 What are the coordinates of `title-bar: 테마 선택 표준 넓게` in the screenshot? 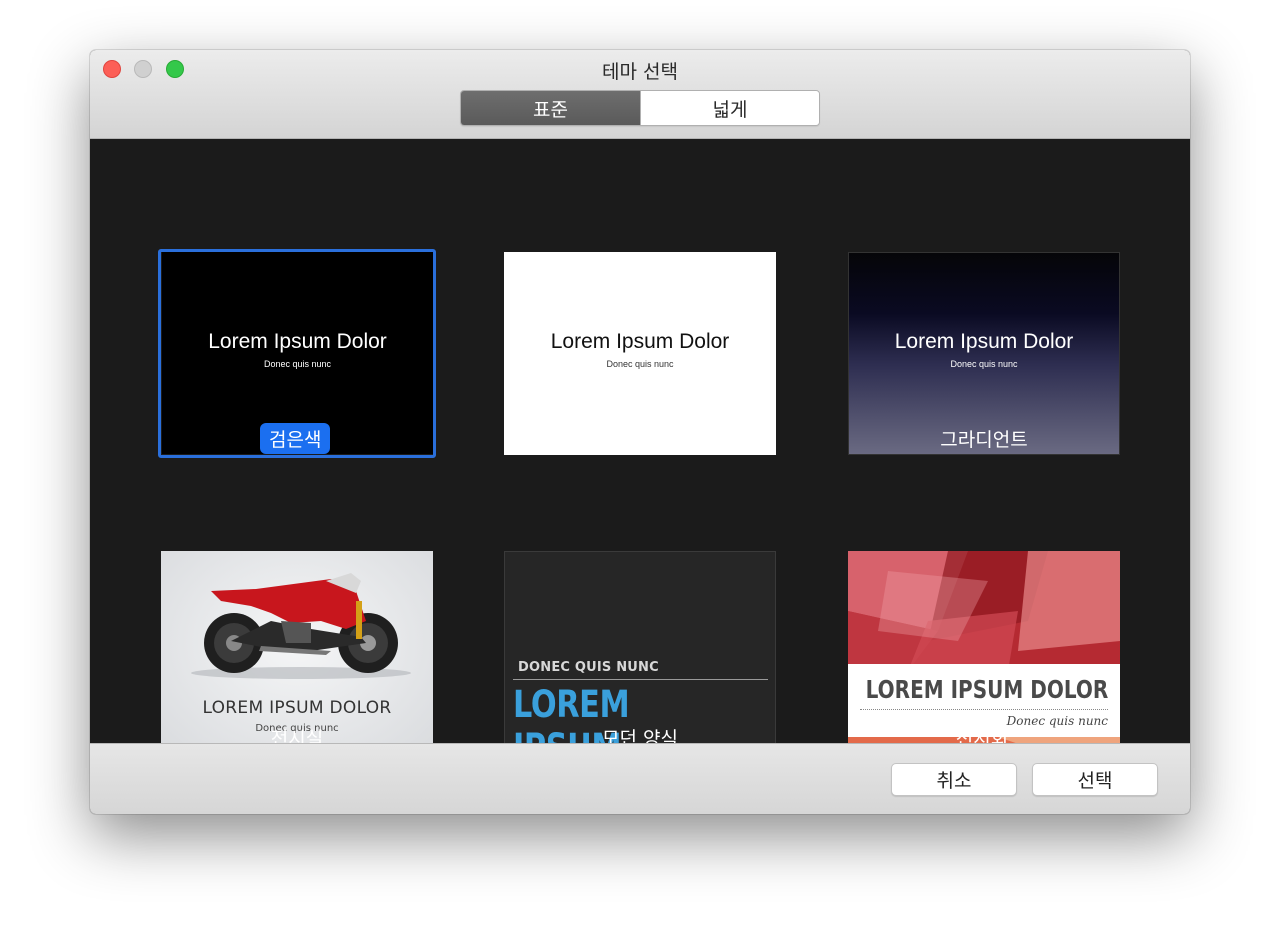 It's located at (640, 94).